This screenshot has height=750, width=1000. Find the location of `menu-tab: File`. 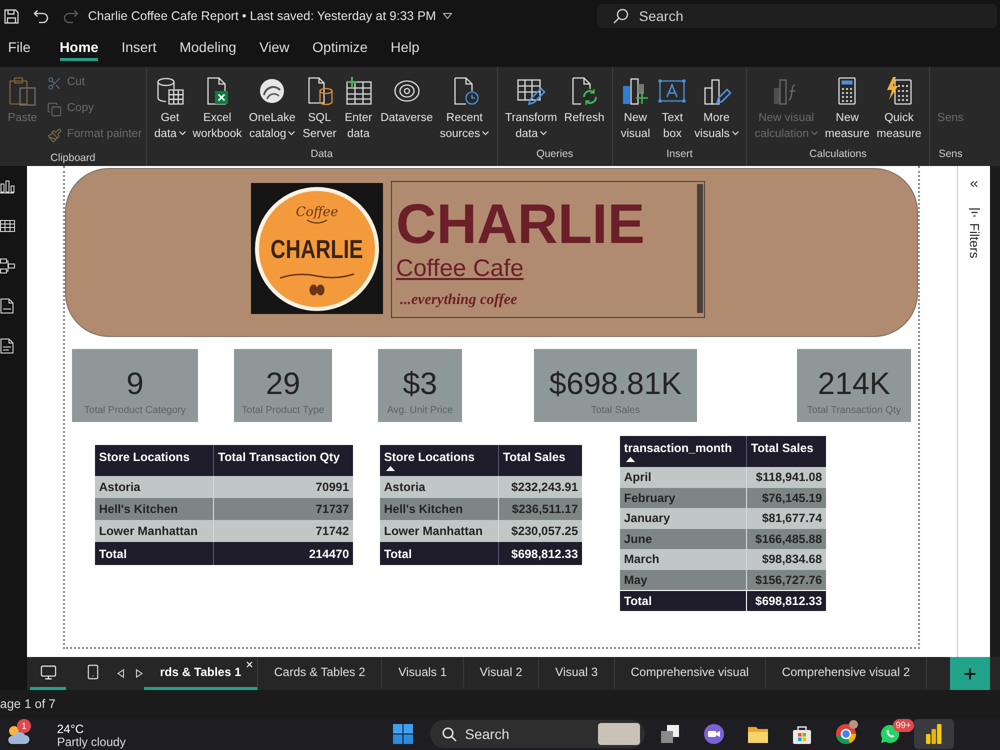

menu-tab: File is located at coordinates (19, 46).